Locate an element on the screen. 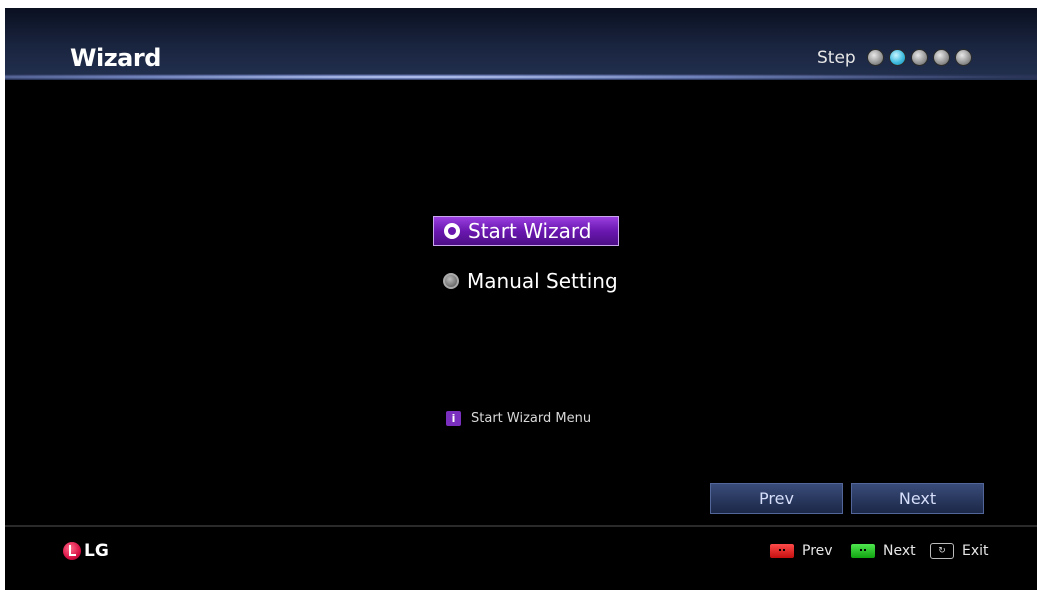 The width and height of the screenshot is (1037, 590). header-divider is located at coordinates (521, 77).